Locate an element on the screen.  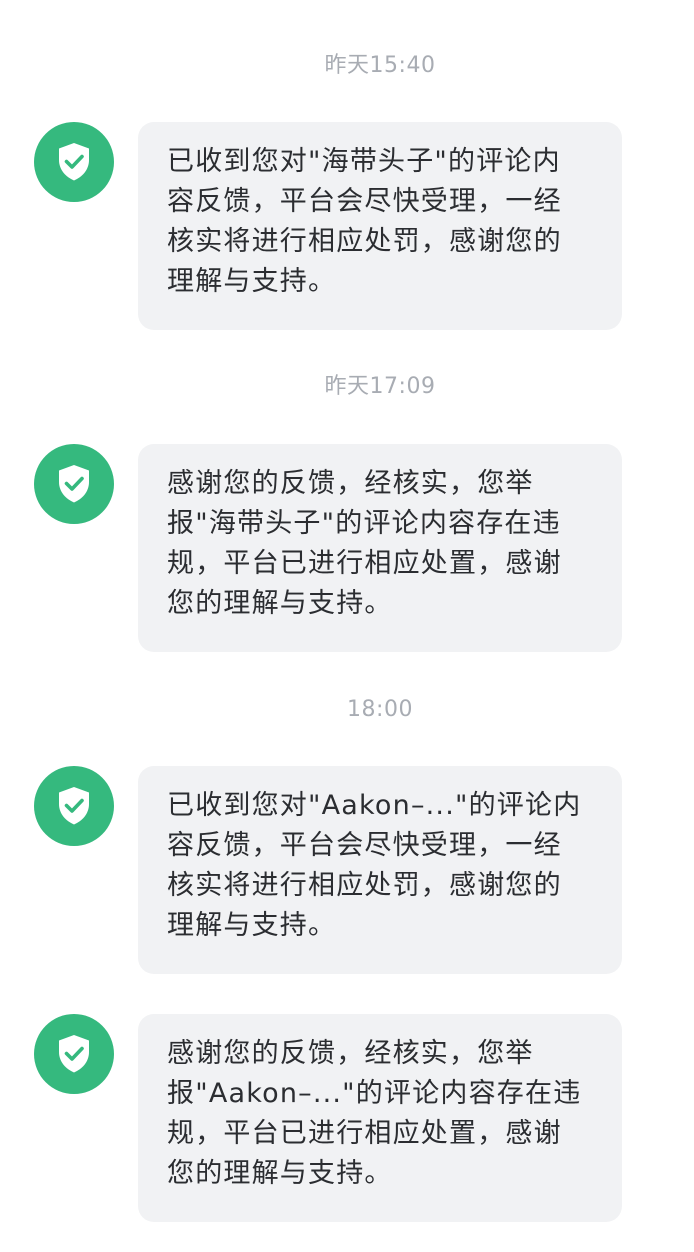
message-timestamp: 昨天15:40 is located at coordinates (380, 65).